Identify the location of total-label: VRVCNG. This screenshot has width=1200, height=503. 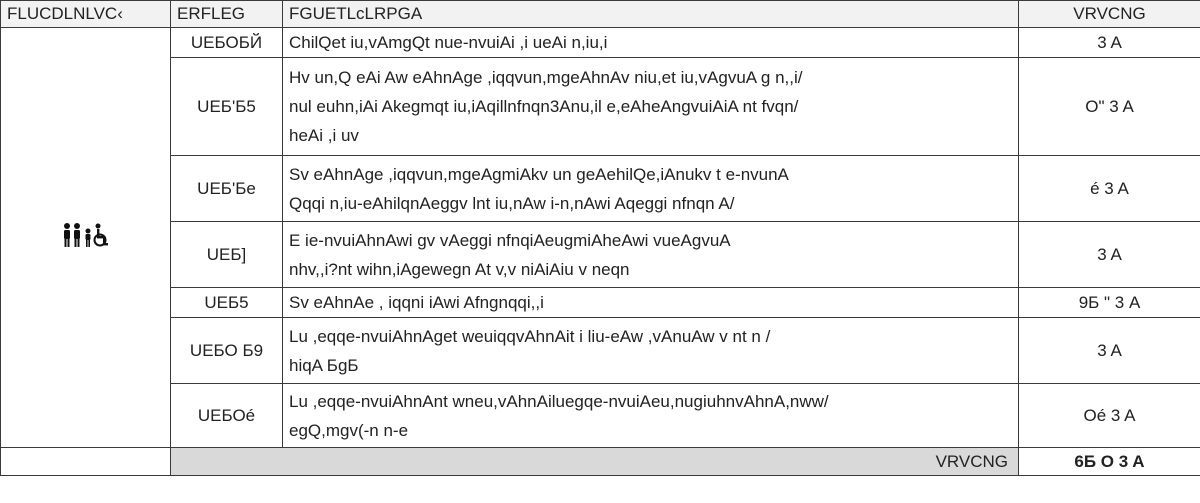
(594, 461).